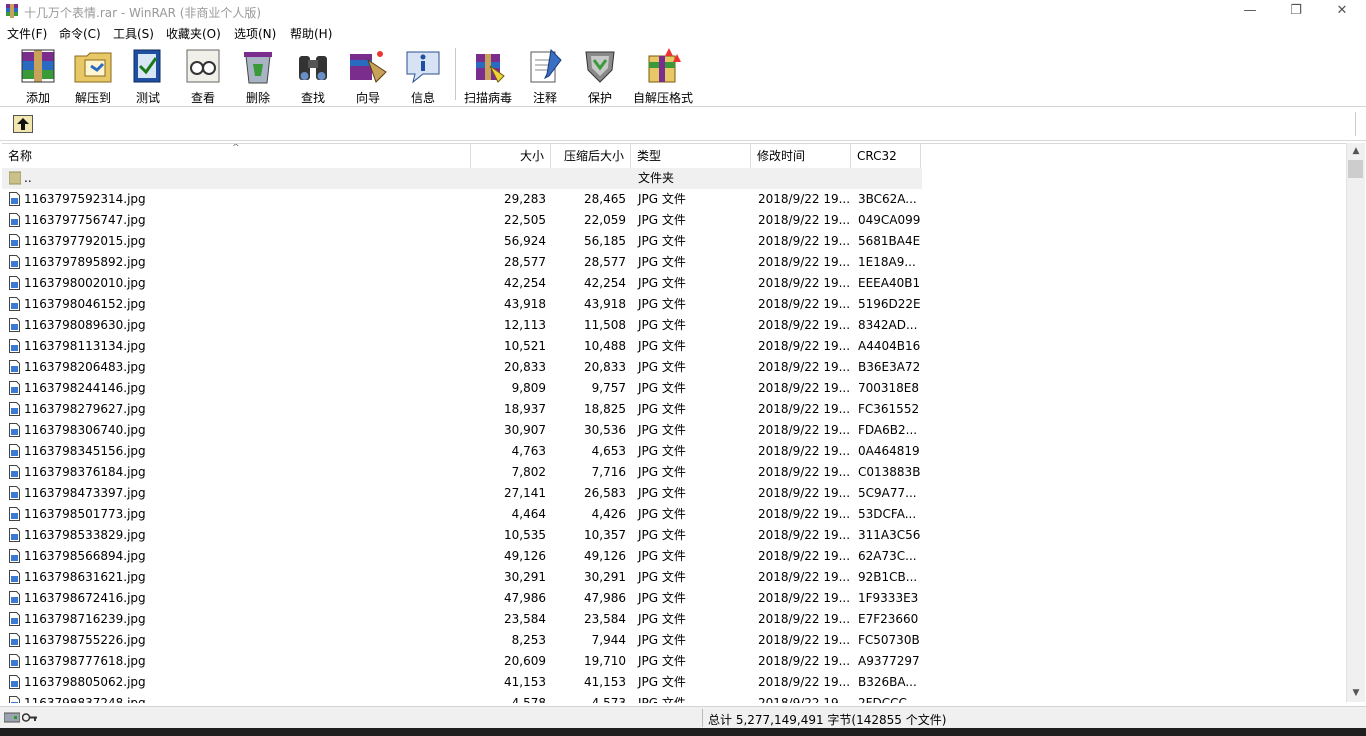 This screenshot has width=1366, height=736. What do you see at coordinates (889, 535) in the screenshot?
I see `file-crc: 311A3C56` at bounding box center [889, 535].